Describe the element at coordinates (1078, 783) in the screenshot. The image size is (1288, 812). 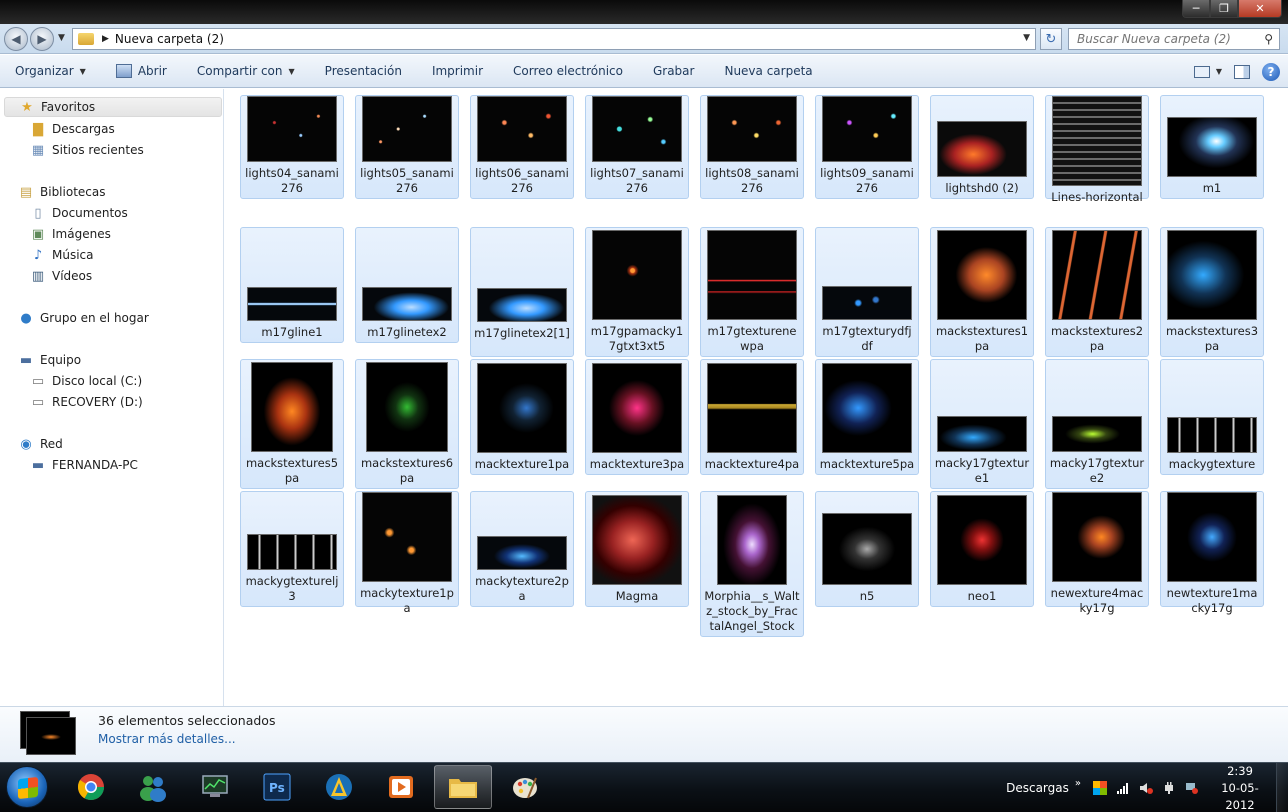
I see `tray-chevron-icon: »` at that location.